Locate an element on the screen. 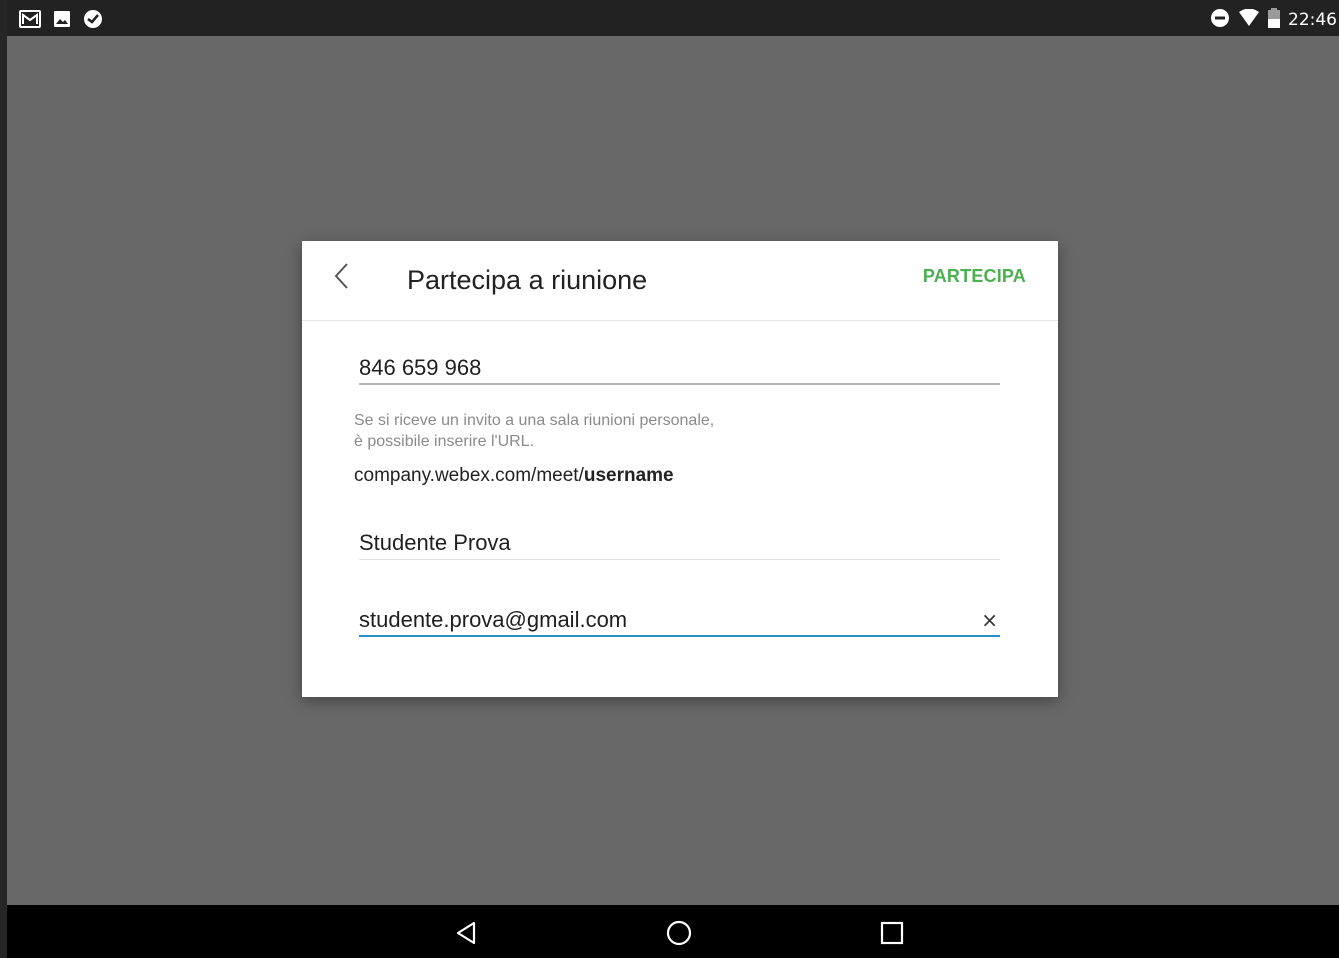 The width and height of the screenshot is (1339, 958). back-icon is located at coordinates (466, 933).